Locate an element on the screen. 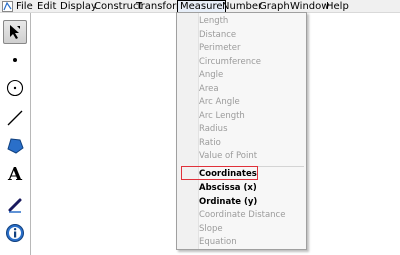 This screenshot has width=400, height=255. compass-tool is located at coordinates (15, 88).